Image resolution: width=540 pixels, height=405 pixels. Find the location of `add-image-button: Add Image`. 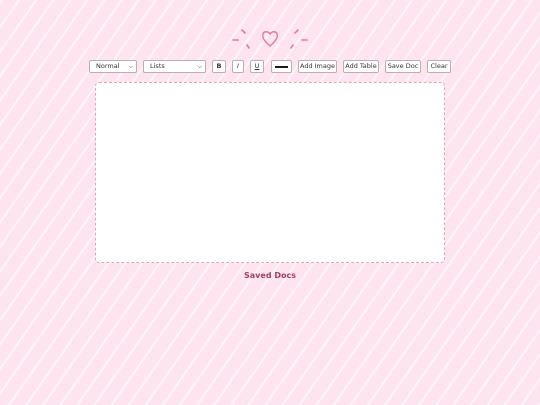

add-image-button: Add Image is located at coordinates (317, 66).